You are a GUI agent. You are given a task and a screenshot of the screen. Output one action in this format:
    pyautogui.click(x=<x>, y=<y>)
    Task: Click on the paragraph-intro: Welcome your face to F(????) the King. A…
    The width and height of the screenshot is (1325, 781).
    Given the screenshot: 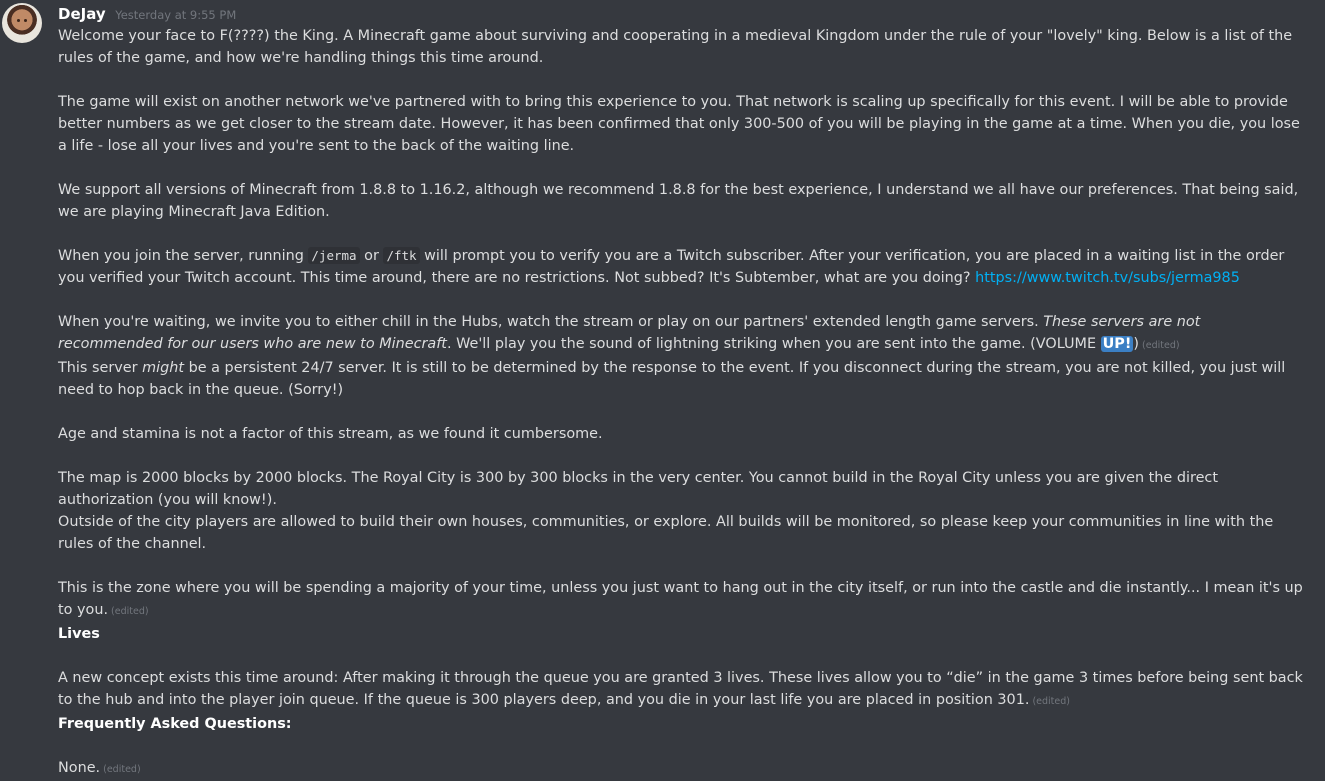 What is the action you would take?
    pyautogui.click(x=677, y=47)
    